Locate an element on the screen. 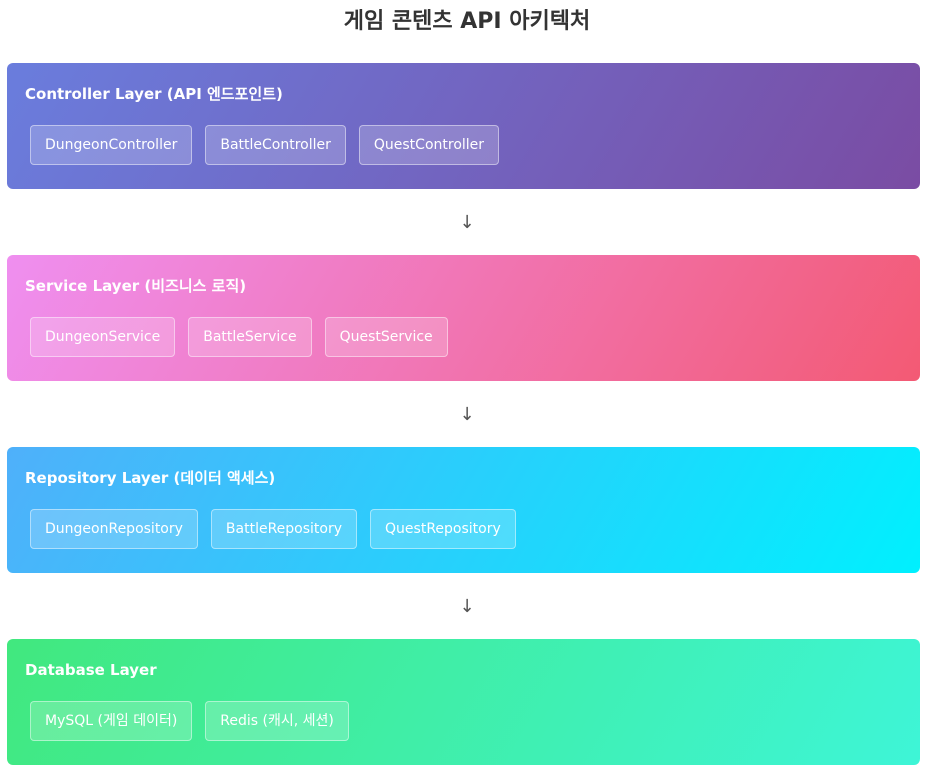 The height and width of the screenshot is (781, 934). component-redis: Redis (캐시, 세션) is located at coordinates (277, 721).